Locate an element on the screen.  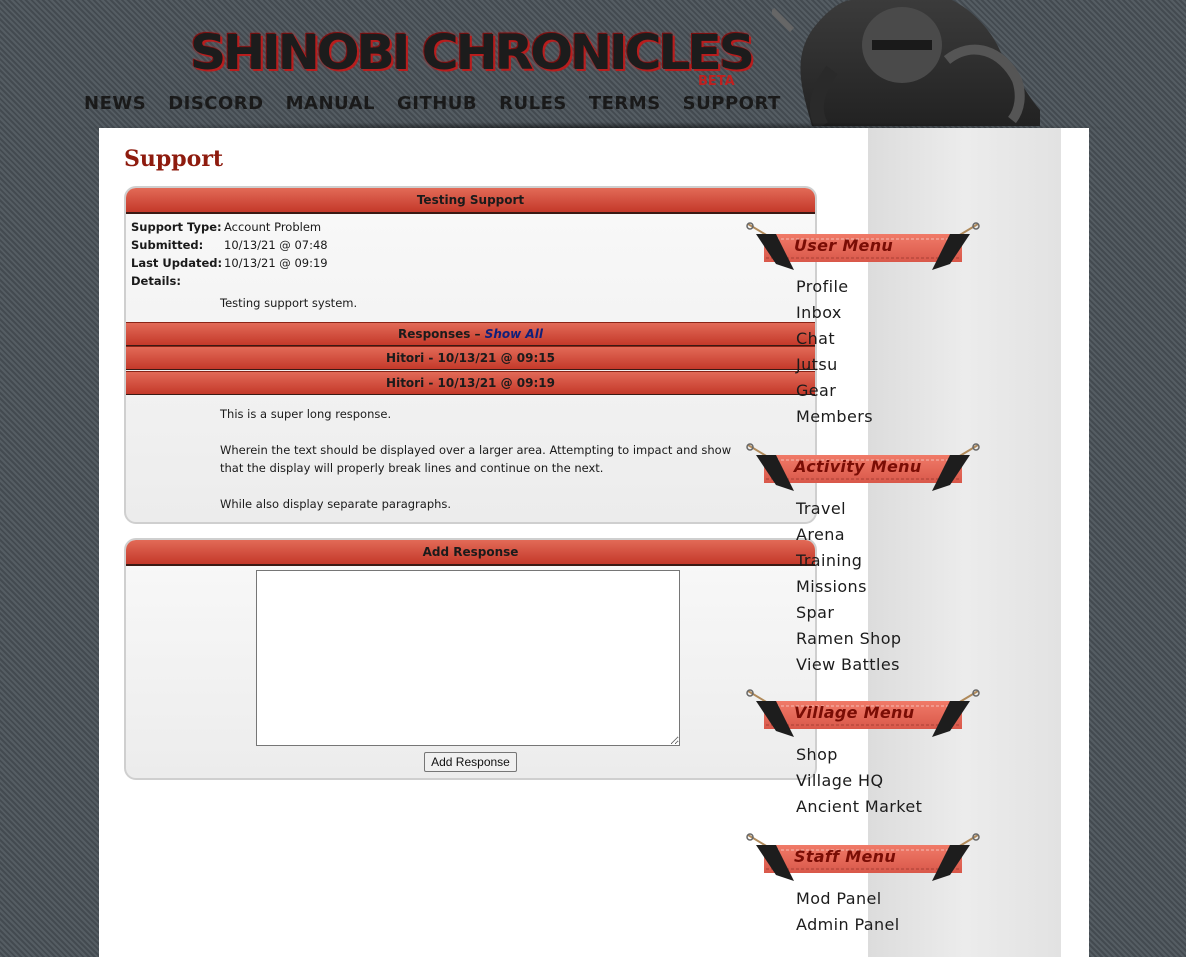
sidebar-item-travel: Travel is located at coordinates (821, 508).